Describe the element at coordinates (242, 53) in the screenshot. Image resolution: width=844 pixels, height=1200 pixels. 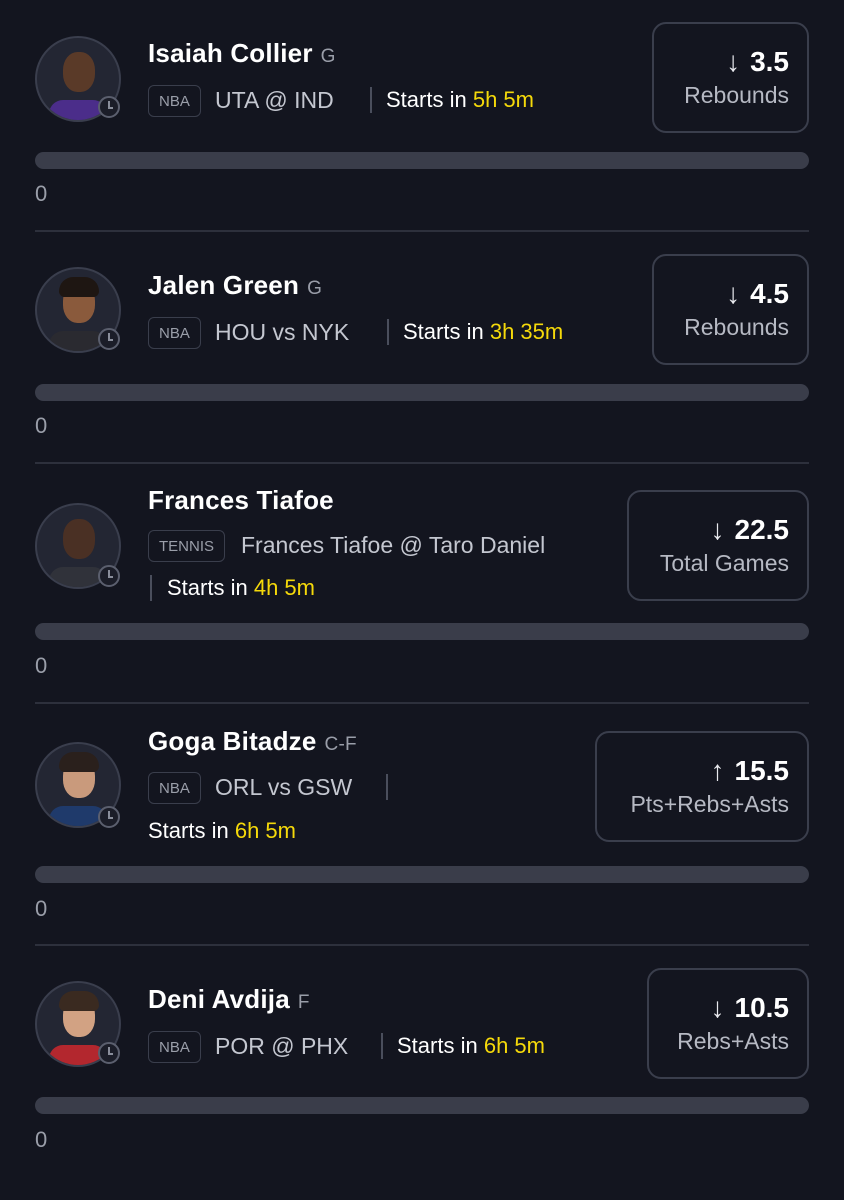
I see `player-name: Isaiah Collier G` at that location.